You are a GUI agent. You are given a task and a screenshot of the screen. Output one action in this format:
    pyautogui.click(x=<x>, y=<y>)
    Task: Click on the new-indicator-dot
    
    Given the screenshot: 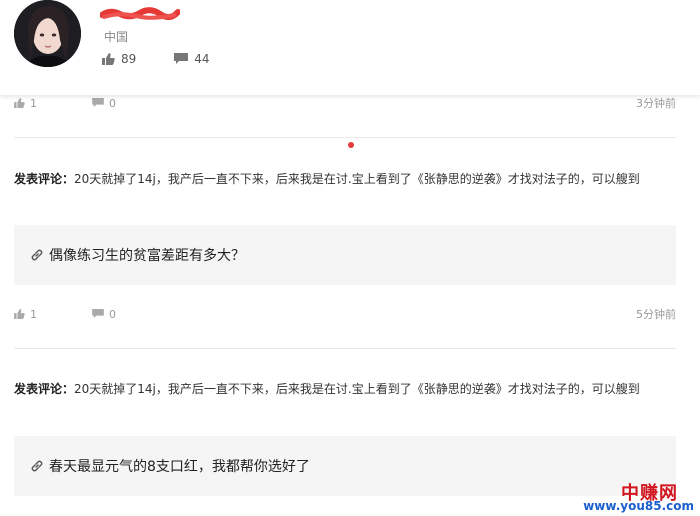 What is the action you would take?
    pyautogui.click(x=351, y=145)
    